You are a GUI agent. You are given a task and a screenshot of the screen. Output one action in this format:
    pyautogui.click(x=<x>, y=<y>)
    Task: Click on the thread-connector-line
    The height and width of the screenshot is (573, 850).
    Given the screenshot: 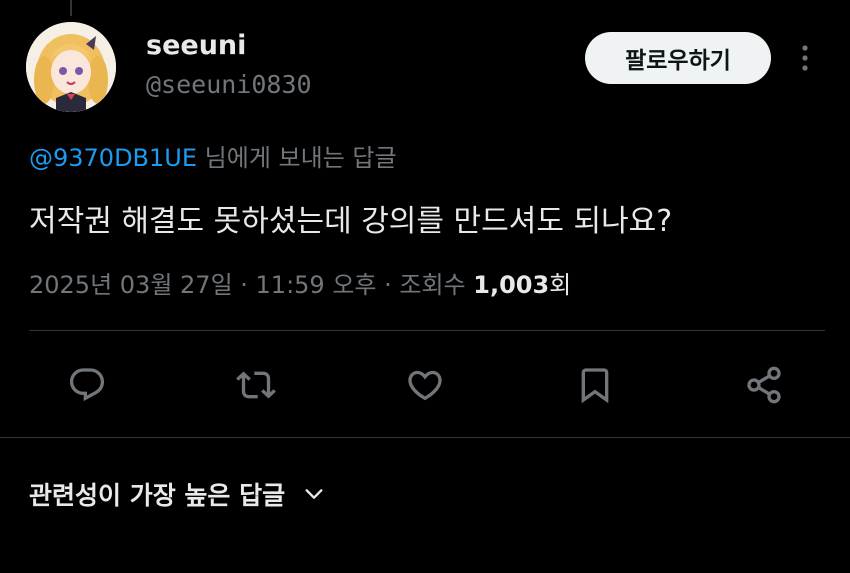 What is the action you would take?
    pyautogui.click(x=71, y=8)
    